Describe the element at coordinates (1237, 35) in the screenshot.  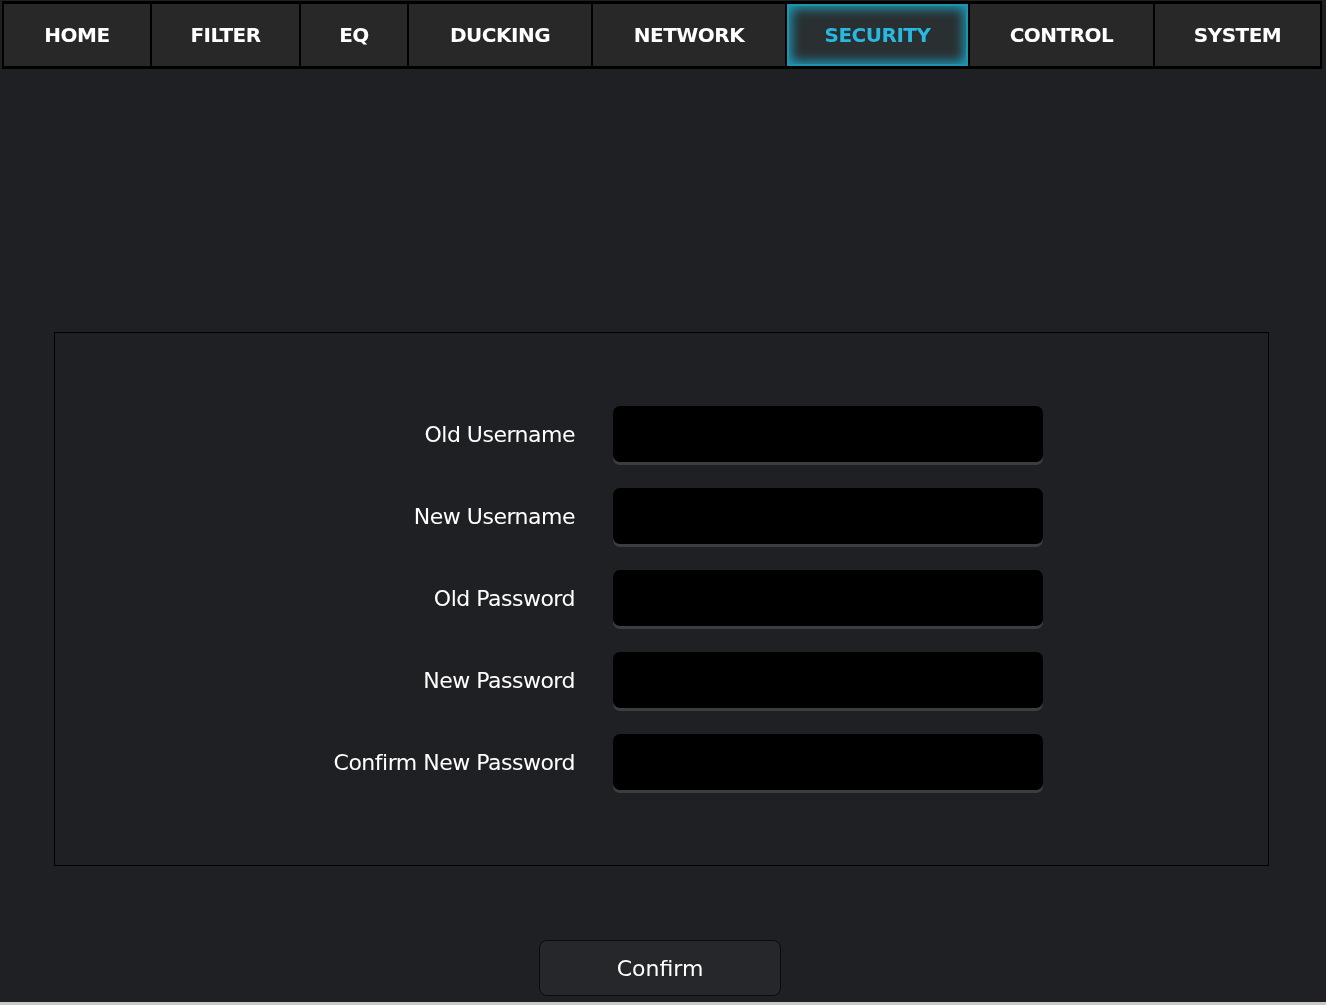
I see `tab: SYSTEM` at that location.